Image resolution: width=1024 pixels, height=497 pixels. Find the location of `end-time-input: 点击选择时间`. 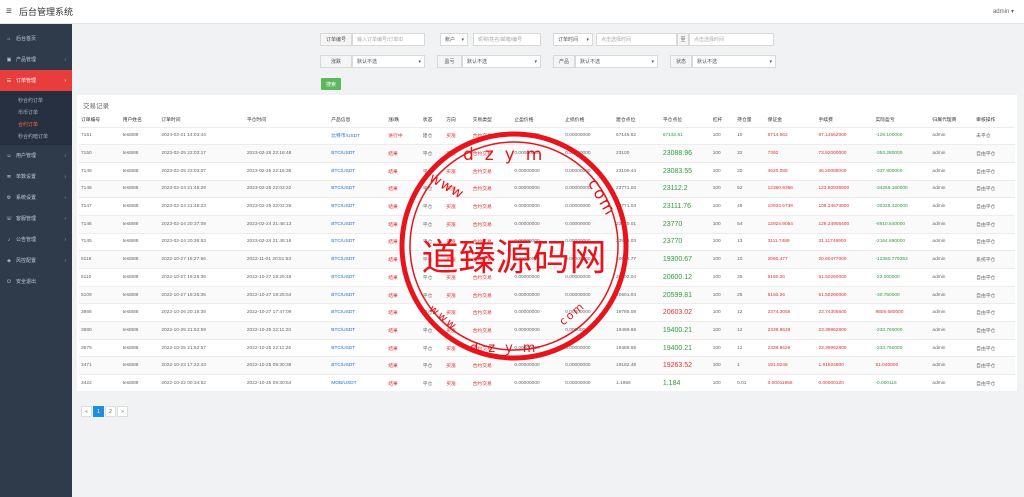

end-time-input: 点击选择时间 is located at coordinates (731, 39).